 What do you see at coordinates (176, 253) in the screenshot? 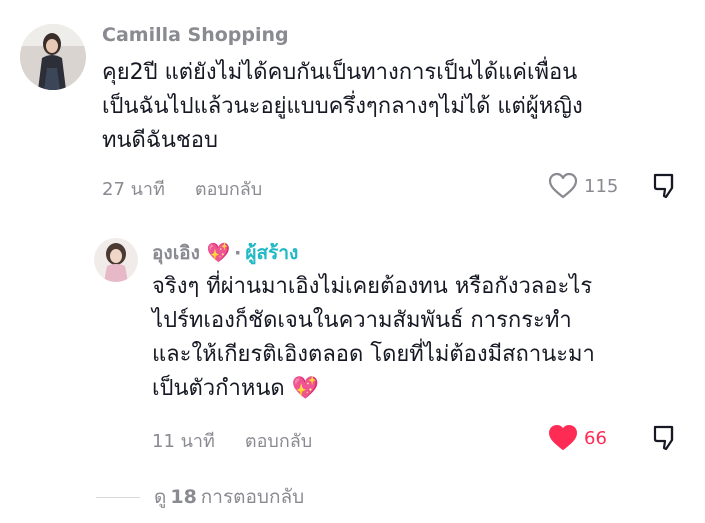
I see `username-text: อุงเอิง` at bounding box center [176, 253].